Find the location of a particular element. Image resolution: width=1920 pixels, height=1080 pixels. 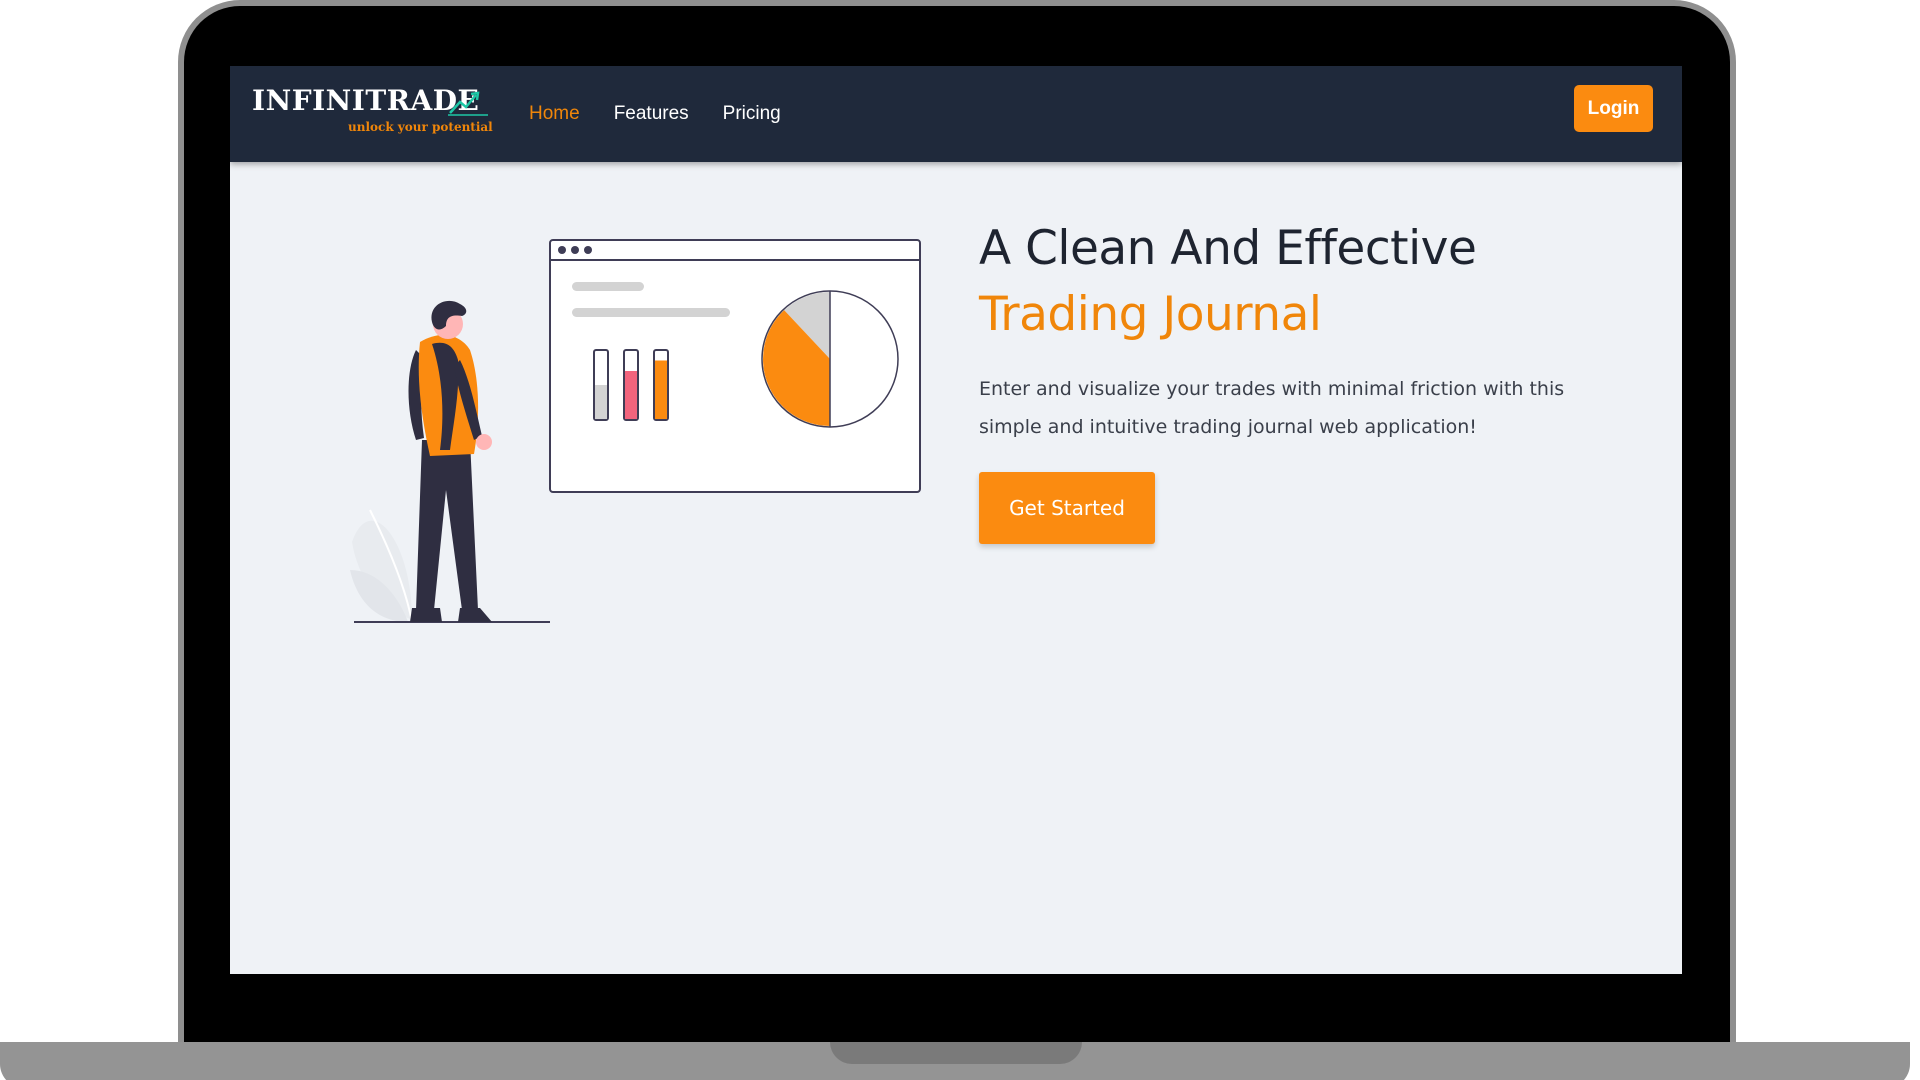

laptop-notch is located at coordinates (956, 1053).